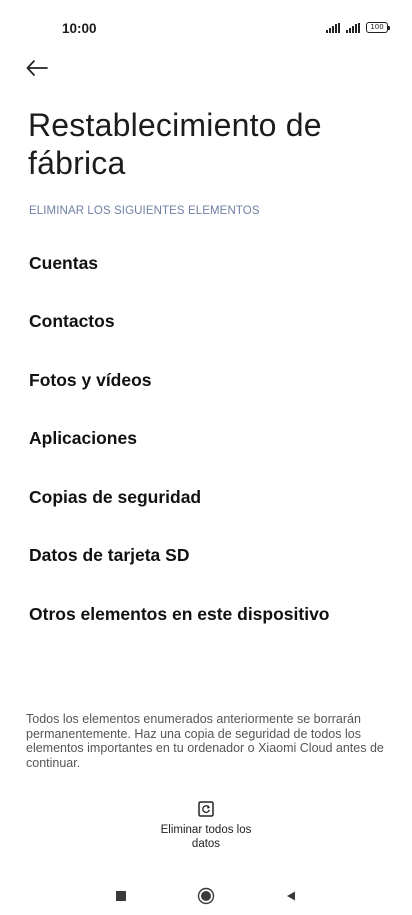 The image size is (412, 915). I want to click on list-item-fotos: Fotos y vídeos, so click(90, 379).